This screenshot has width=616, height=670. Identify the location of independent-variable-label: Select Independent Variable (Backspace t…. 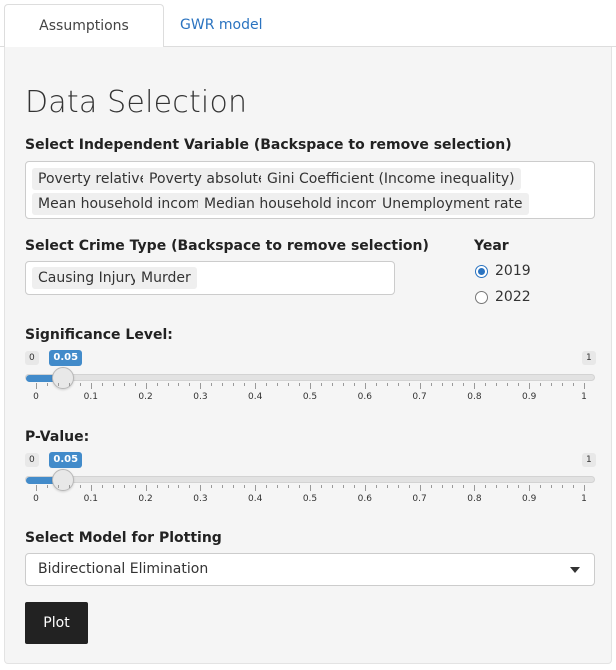
(268, 145).